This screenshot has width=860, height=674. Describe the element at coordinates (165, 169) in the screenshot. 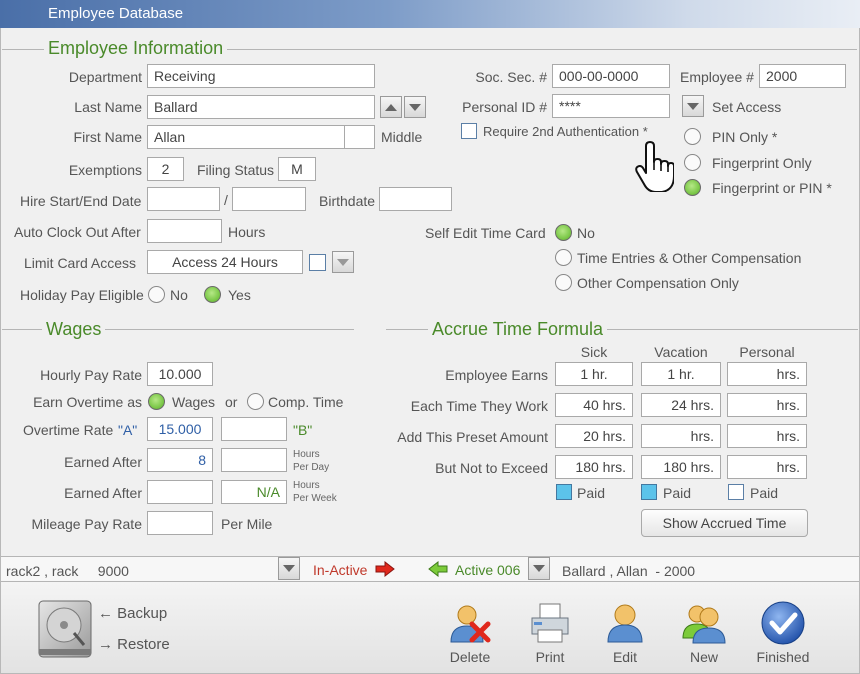

I see `exemptions-field: 2` at that location.